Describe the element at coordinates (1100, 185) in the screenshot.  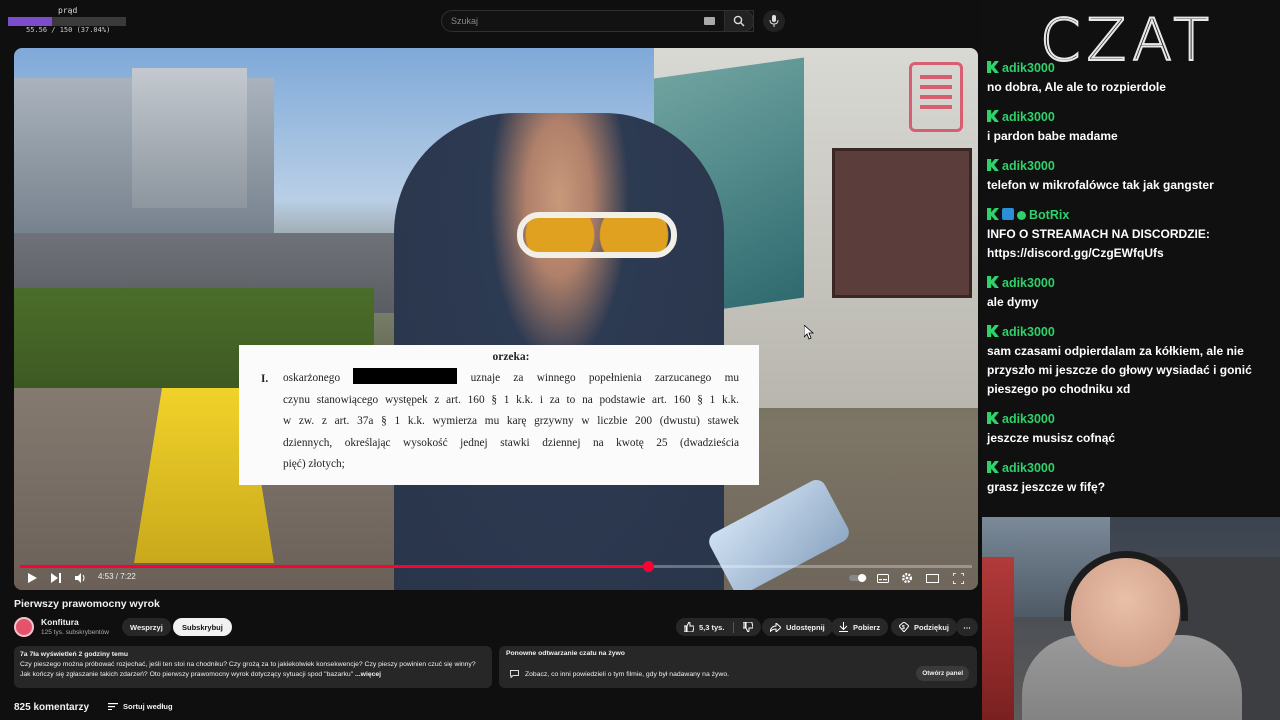
I see `chat-text: telefon w mikrofalówce tak jak gangster` at that location.